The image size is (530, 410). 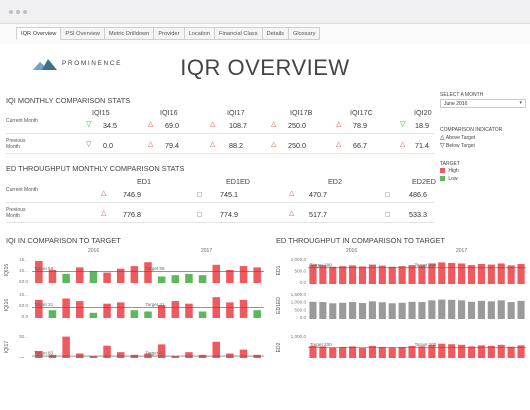 I want to click on tab-metric-drilldown: Metric Drilldown, so click(x=129, y=33).